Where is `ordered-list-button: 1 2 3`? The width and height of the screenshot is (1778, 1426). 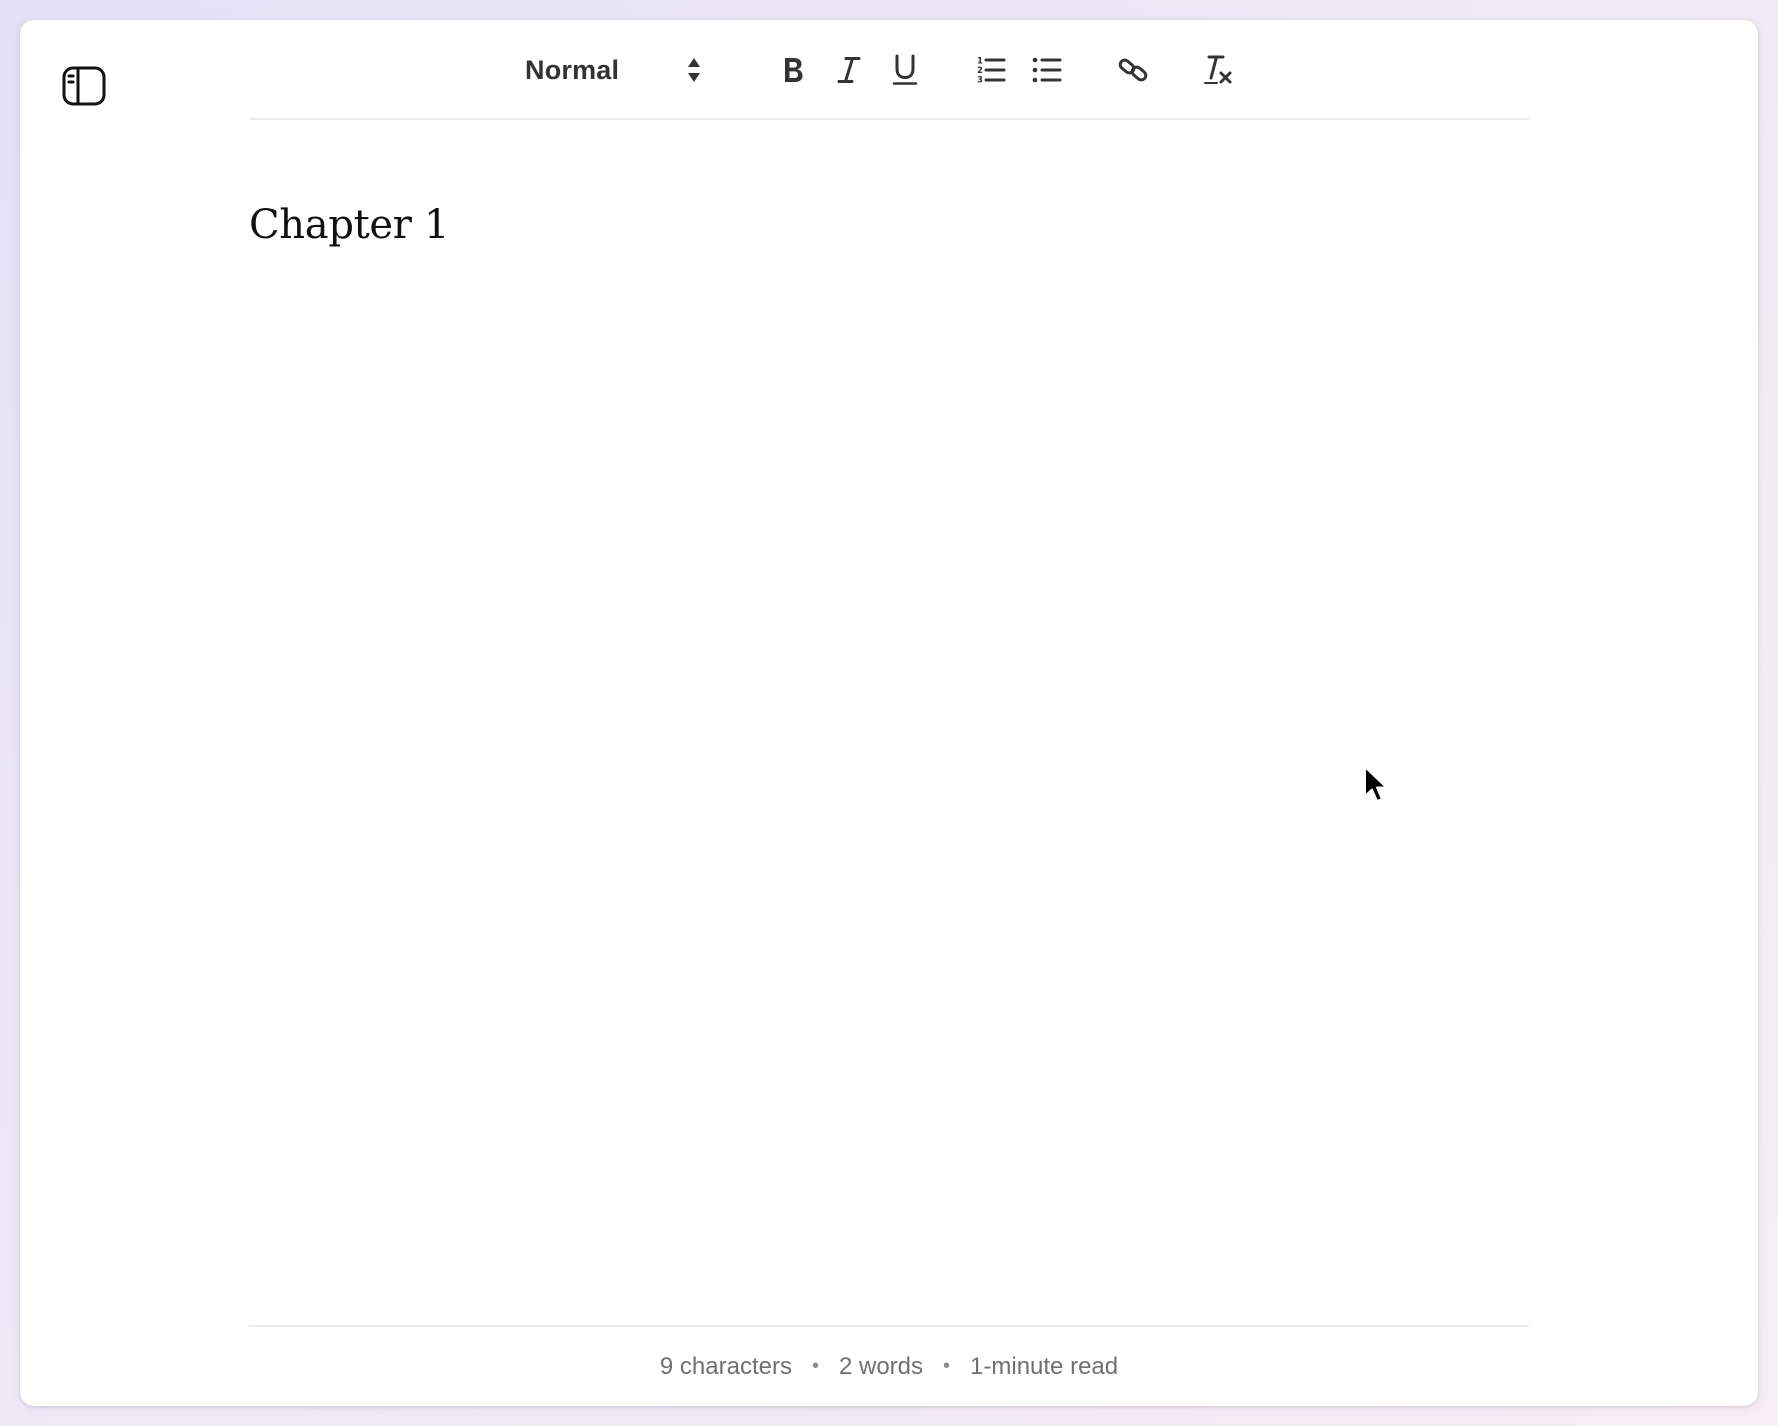
ordered-list-button: 1 2 3 is located at coordinates (991, 70).